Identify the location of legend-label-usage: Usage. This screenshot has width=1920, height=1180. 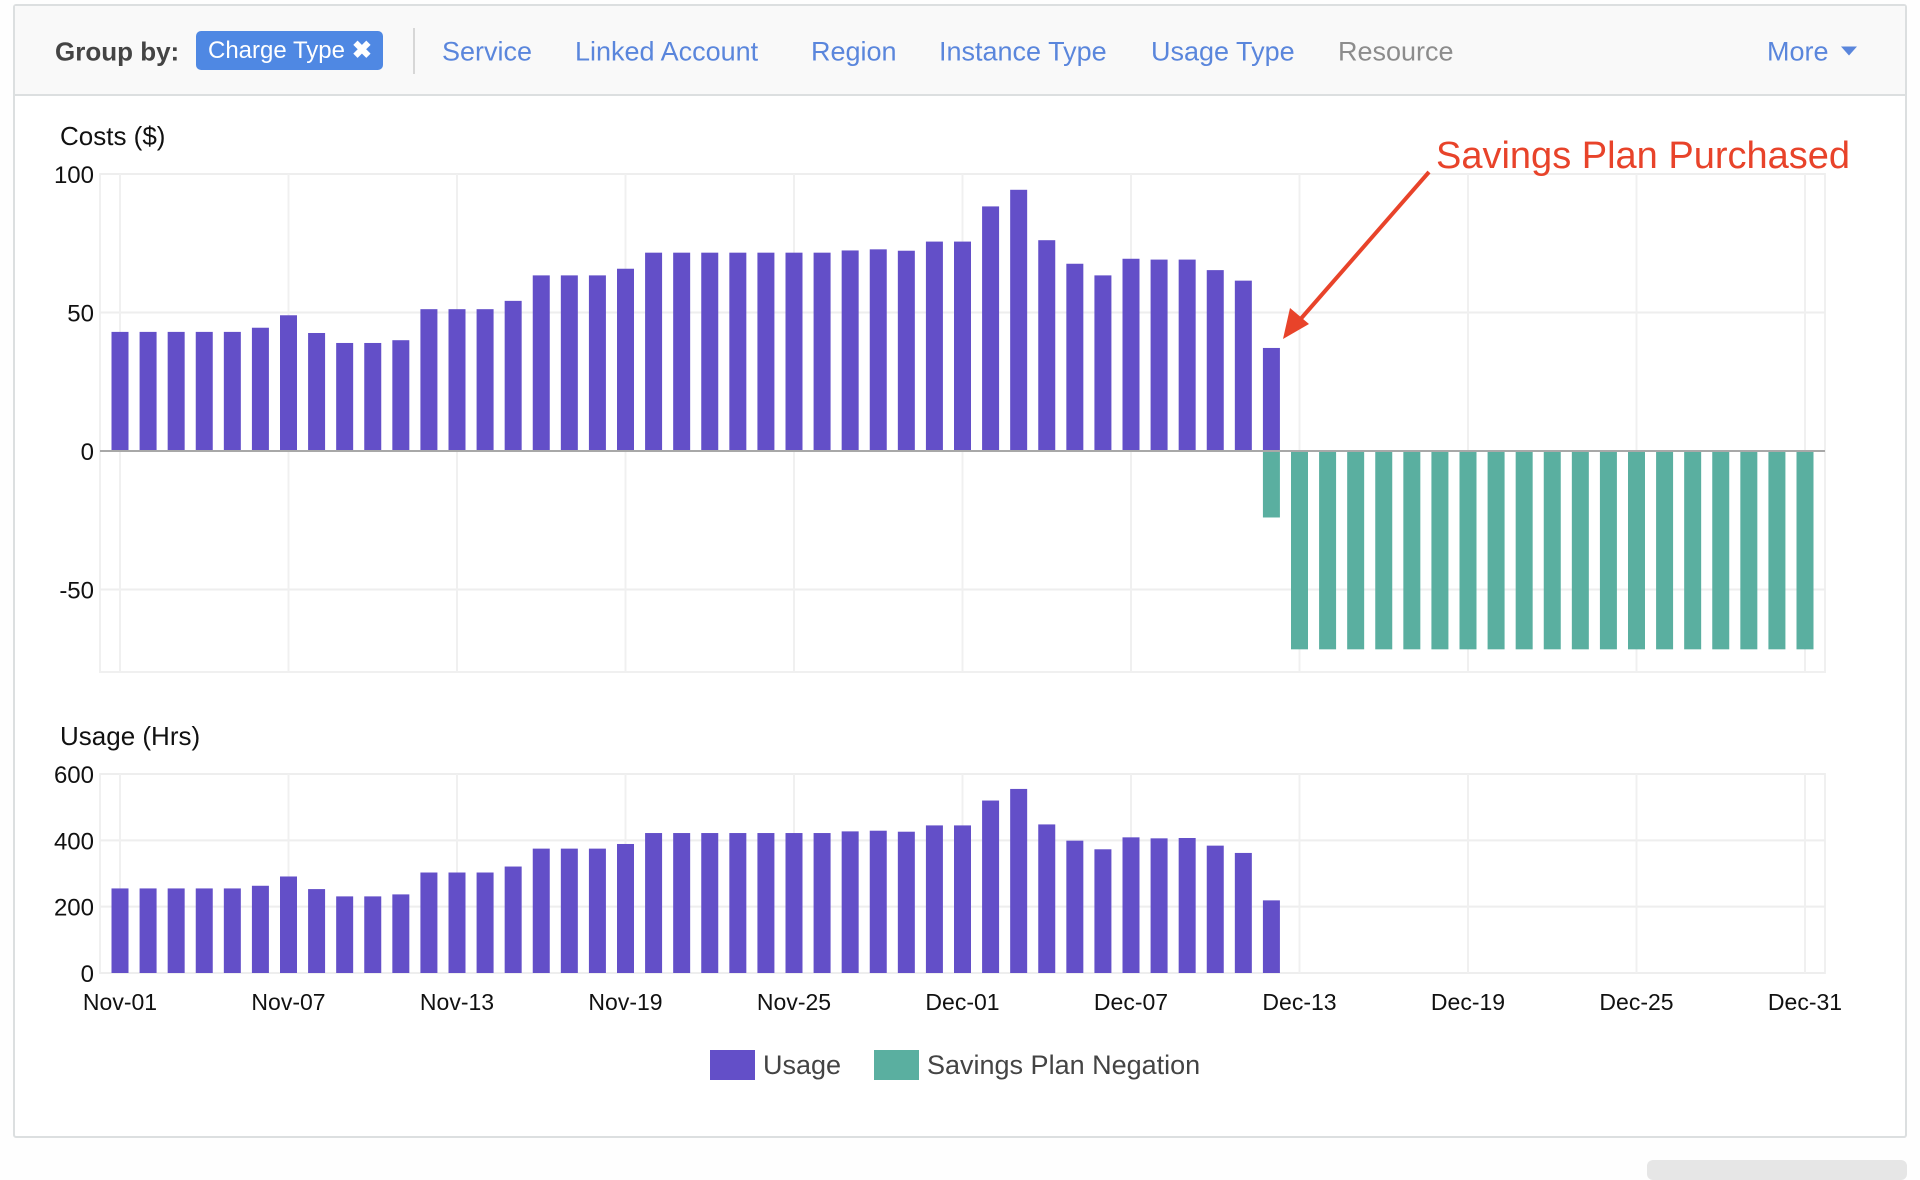
(802, 1065).